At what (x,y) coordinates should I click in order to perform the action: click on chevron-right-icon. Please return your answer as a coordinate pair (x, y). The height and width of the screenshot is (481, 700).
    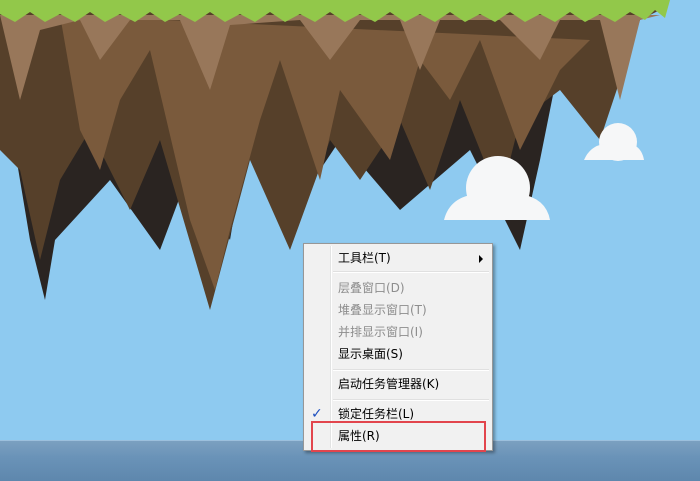
    Looking at the image, I should click on (481, 259).